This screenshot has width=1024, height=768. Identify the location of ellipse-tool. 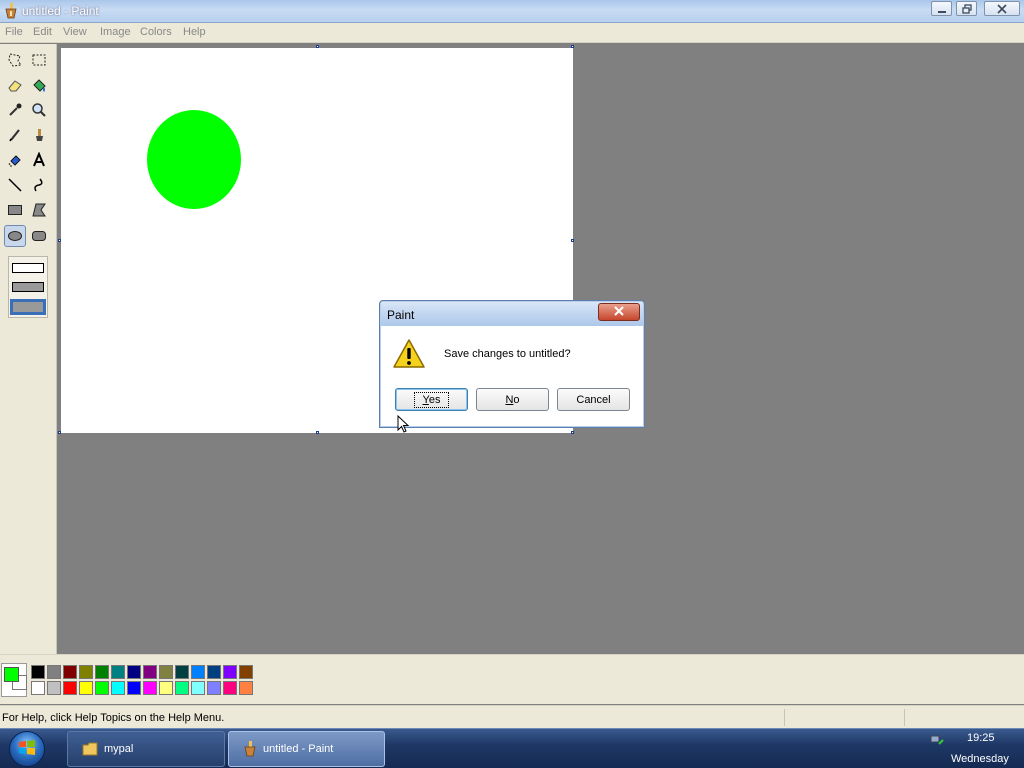
(15, 236).